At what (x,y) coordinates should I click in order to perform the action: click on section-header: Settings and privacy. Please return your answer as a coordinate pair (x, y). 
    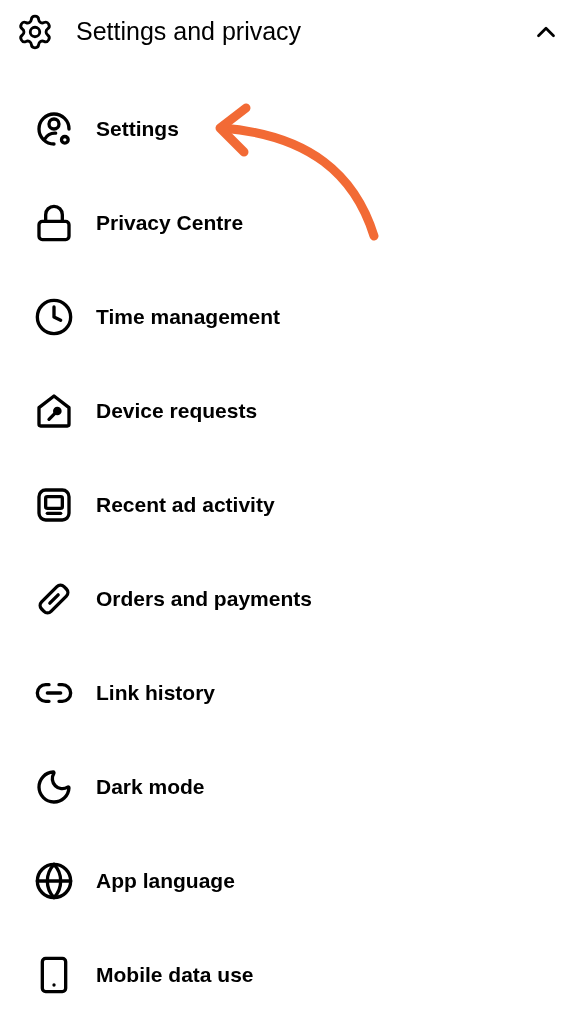
    Looking at the image, I should click on (287, 32).